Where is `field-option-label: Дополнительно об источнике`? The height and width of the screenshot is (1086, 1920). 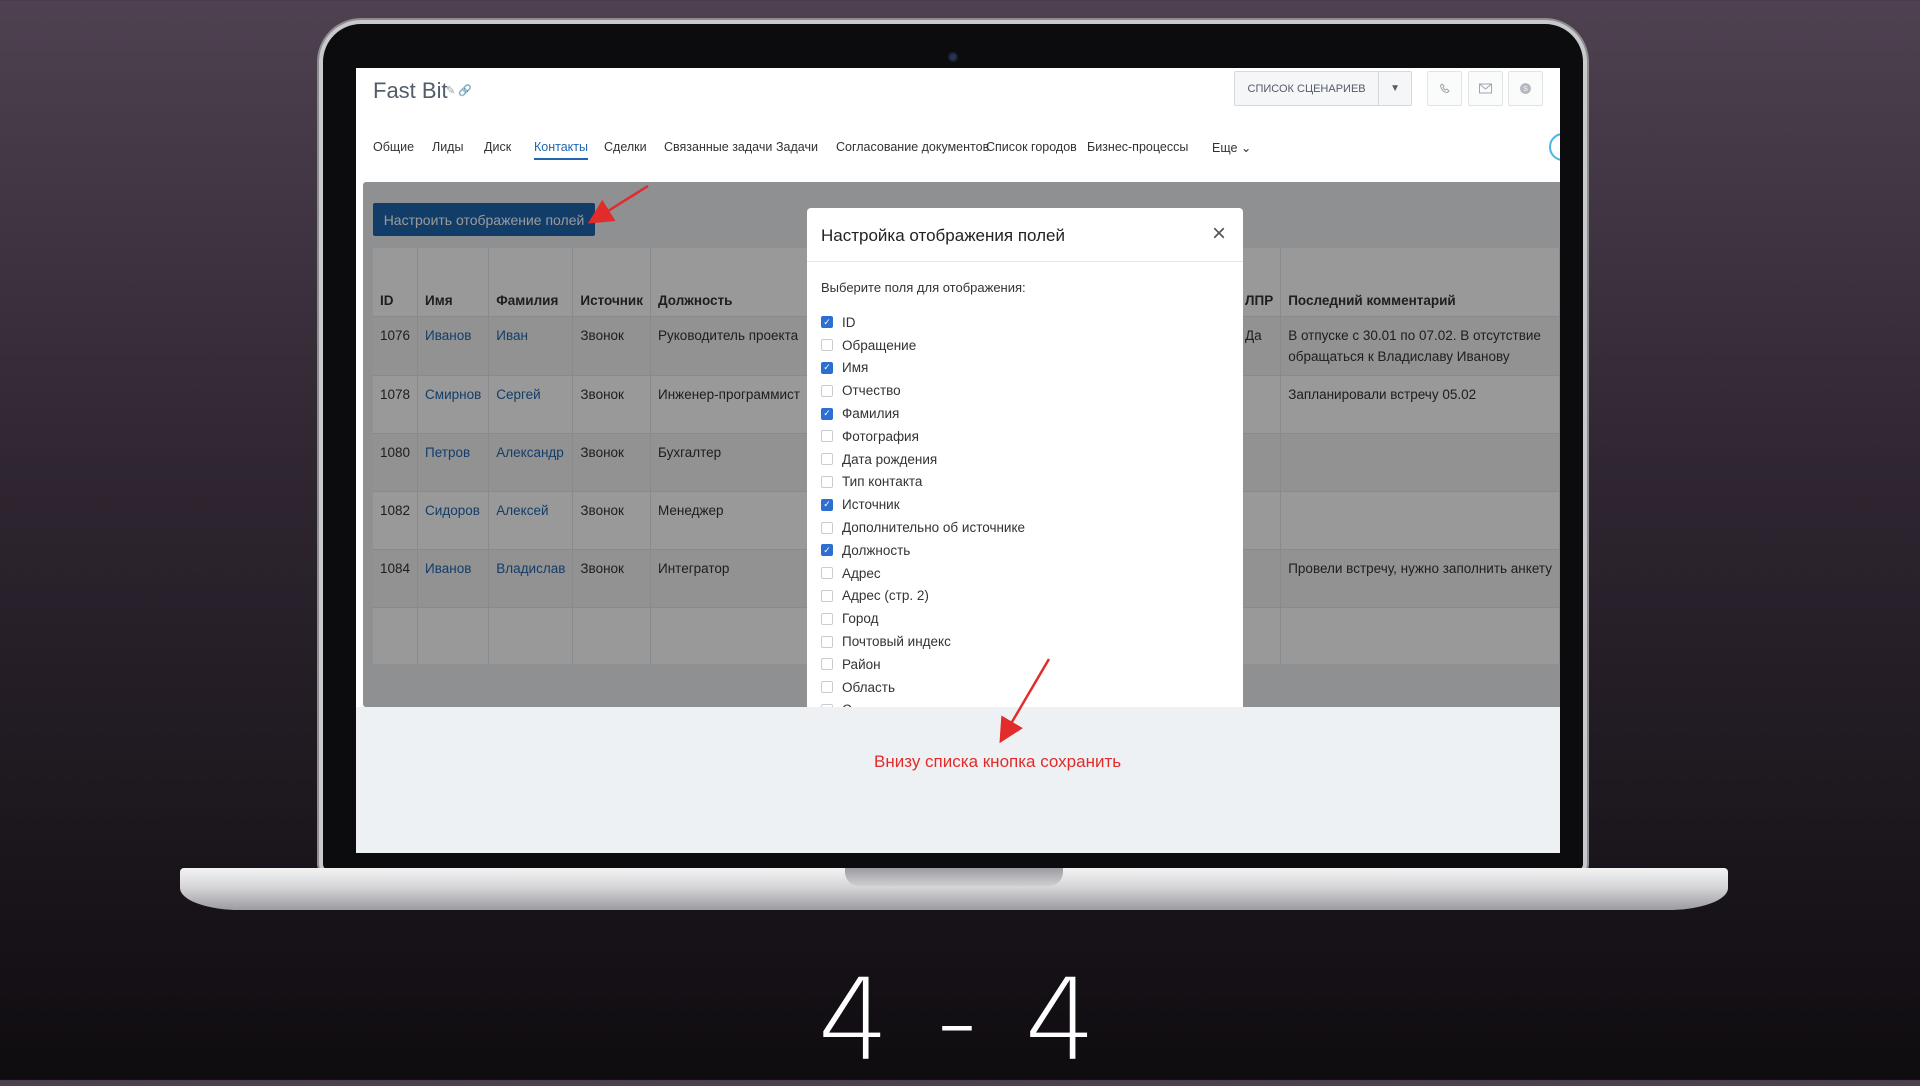 field-option-label: Дополнительно об источнике is located at coordinates (934, 528).